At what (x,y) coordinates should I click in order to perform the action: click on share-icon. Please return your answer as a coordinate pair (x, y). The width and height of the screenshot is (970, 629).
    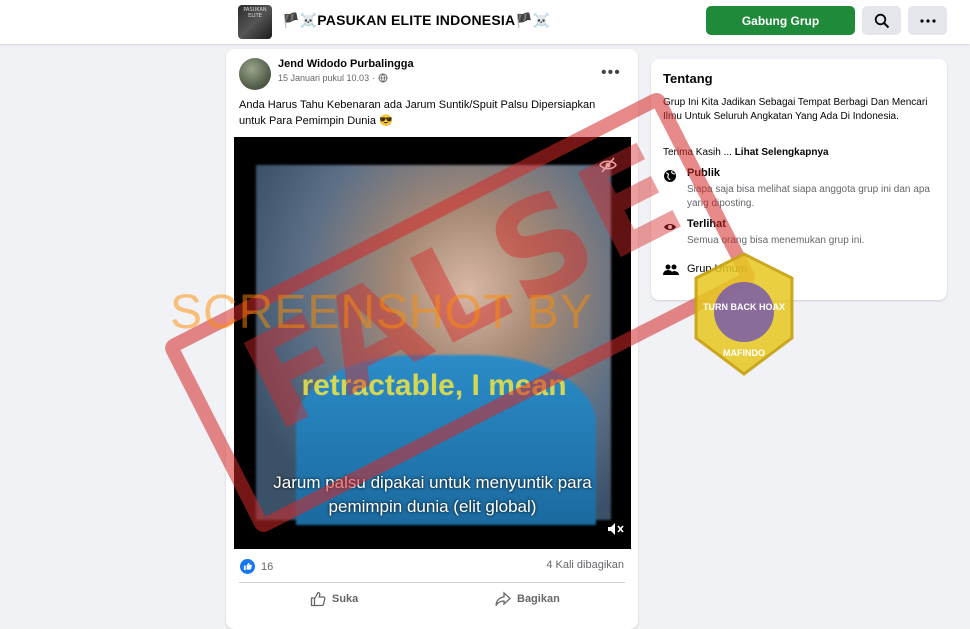
    Looking at the image, I should click on (503, 598).